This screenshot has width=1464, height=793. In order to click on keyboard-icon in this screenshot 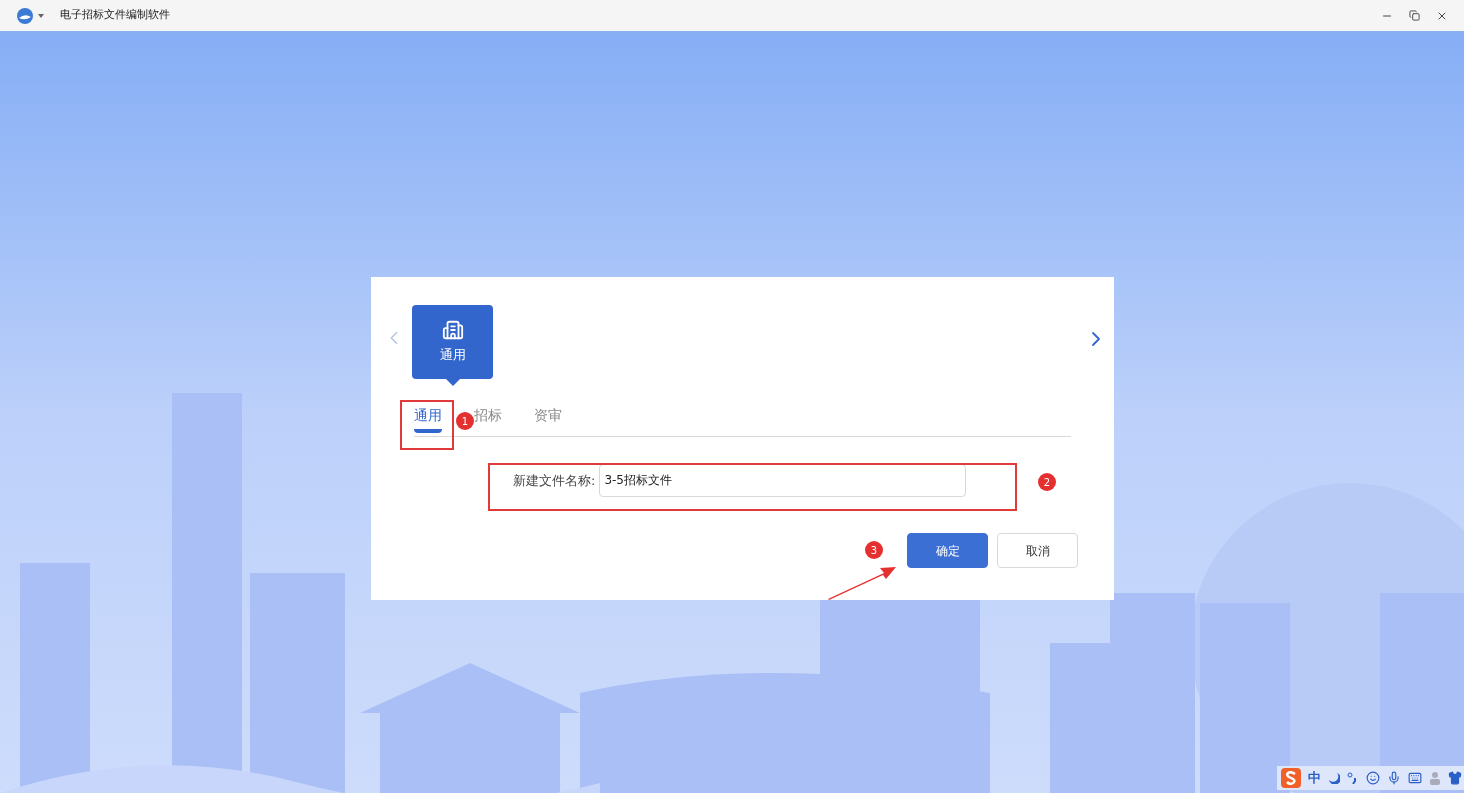, I will do `click(1415, 778)`.